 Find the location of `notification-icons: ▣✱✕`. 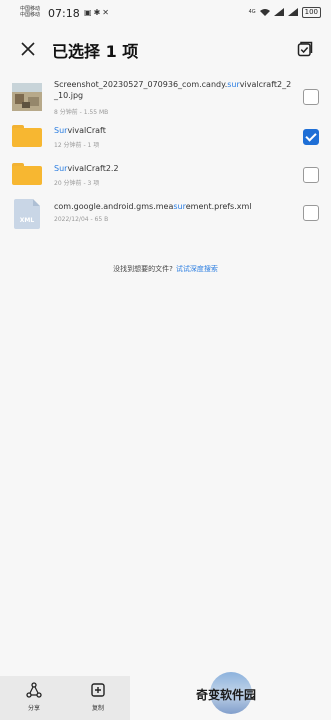

notification-icons: ▣✱✕ is located at coordinates (97, 12).